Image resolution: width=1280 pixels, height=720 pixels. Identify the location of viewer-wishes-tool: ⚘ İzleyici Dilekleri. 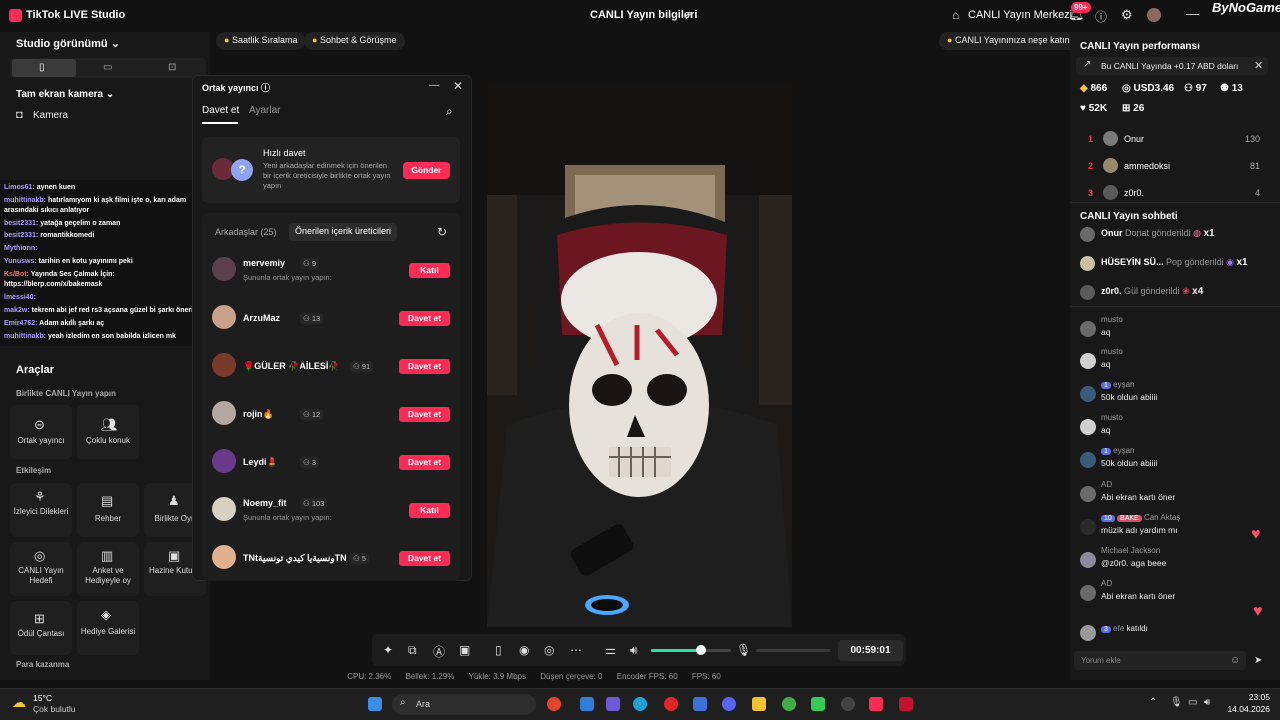
(41, 510).